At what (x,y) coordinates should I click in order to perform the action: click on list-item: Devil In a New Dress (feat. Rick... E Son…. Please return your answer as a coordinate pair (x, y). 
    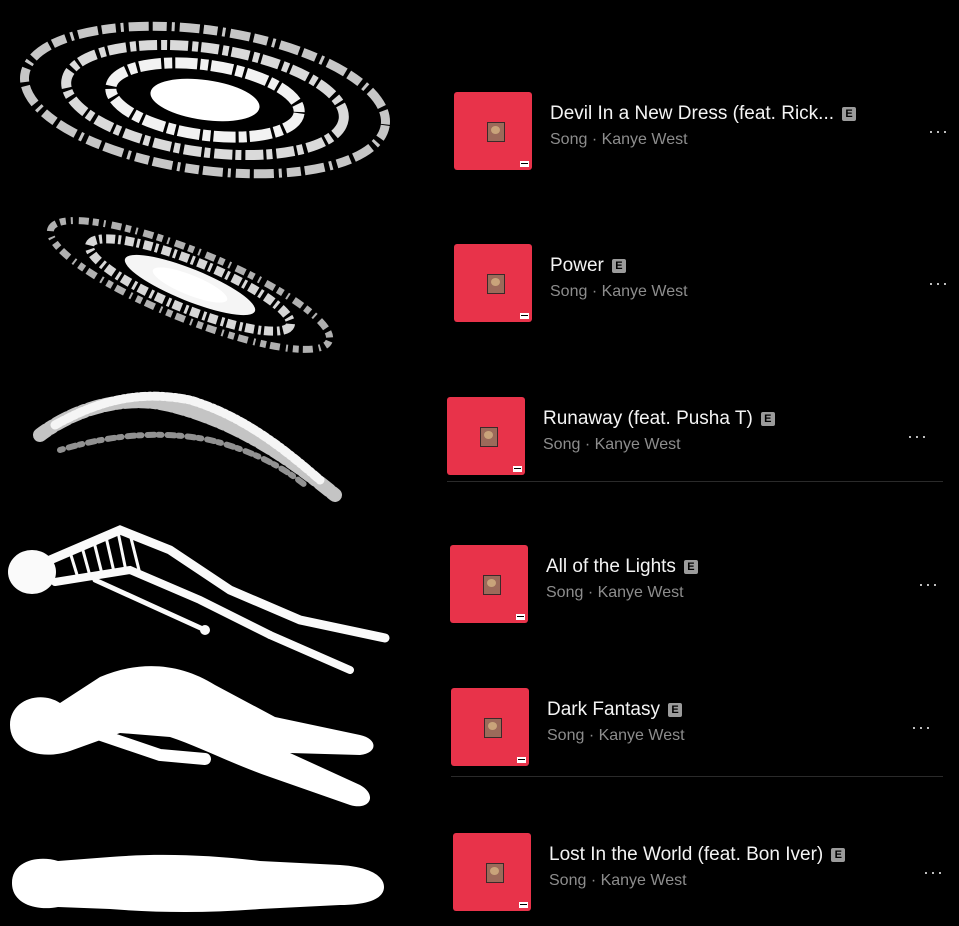
    Looking at the image, I should click on (704, 132).